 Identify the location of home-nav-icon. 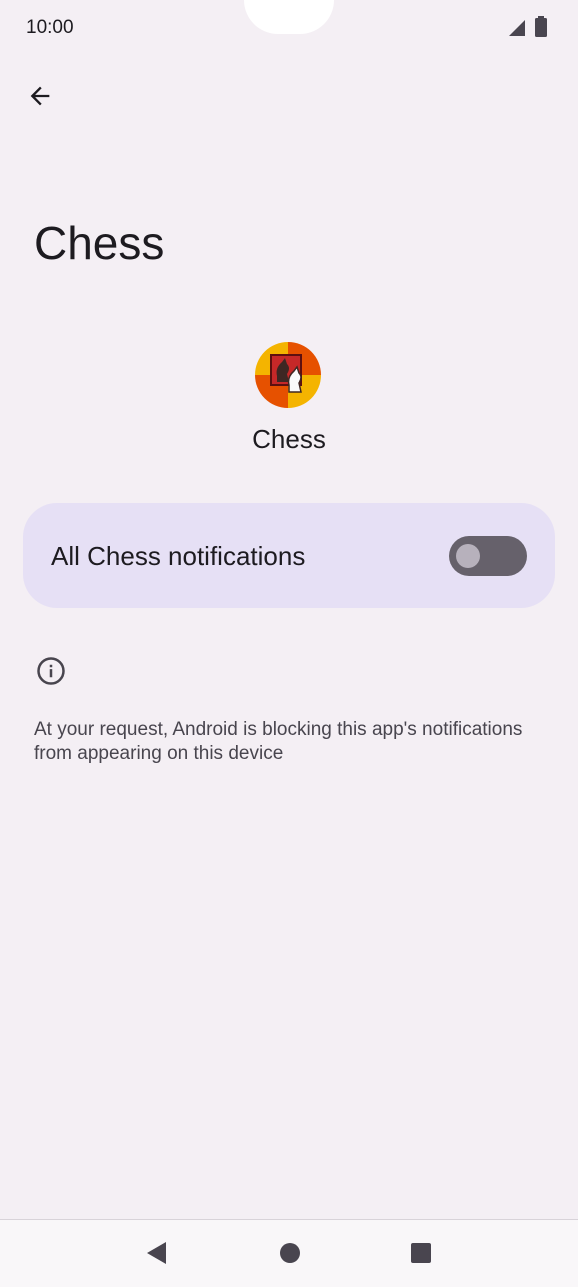
(290, 1253).